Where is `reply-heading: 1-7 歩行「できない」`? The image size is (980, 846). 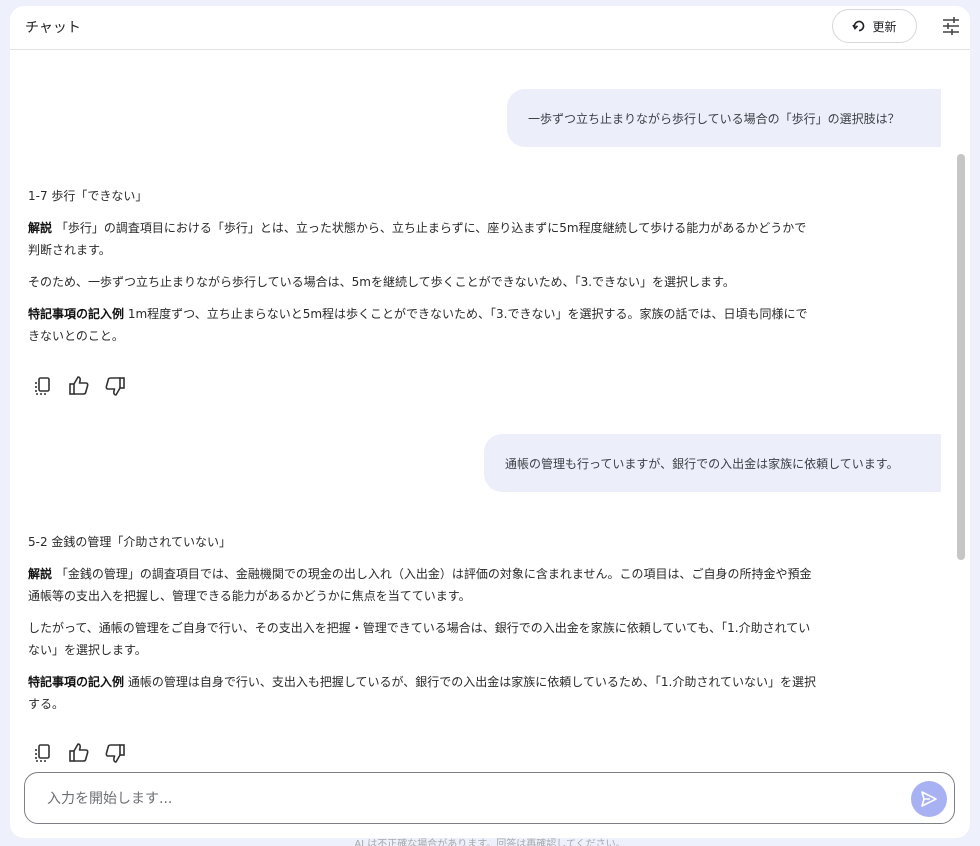 reply-heading: 1-7 歩行「できない」 is located at coordinates (88, 196).